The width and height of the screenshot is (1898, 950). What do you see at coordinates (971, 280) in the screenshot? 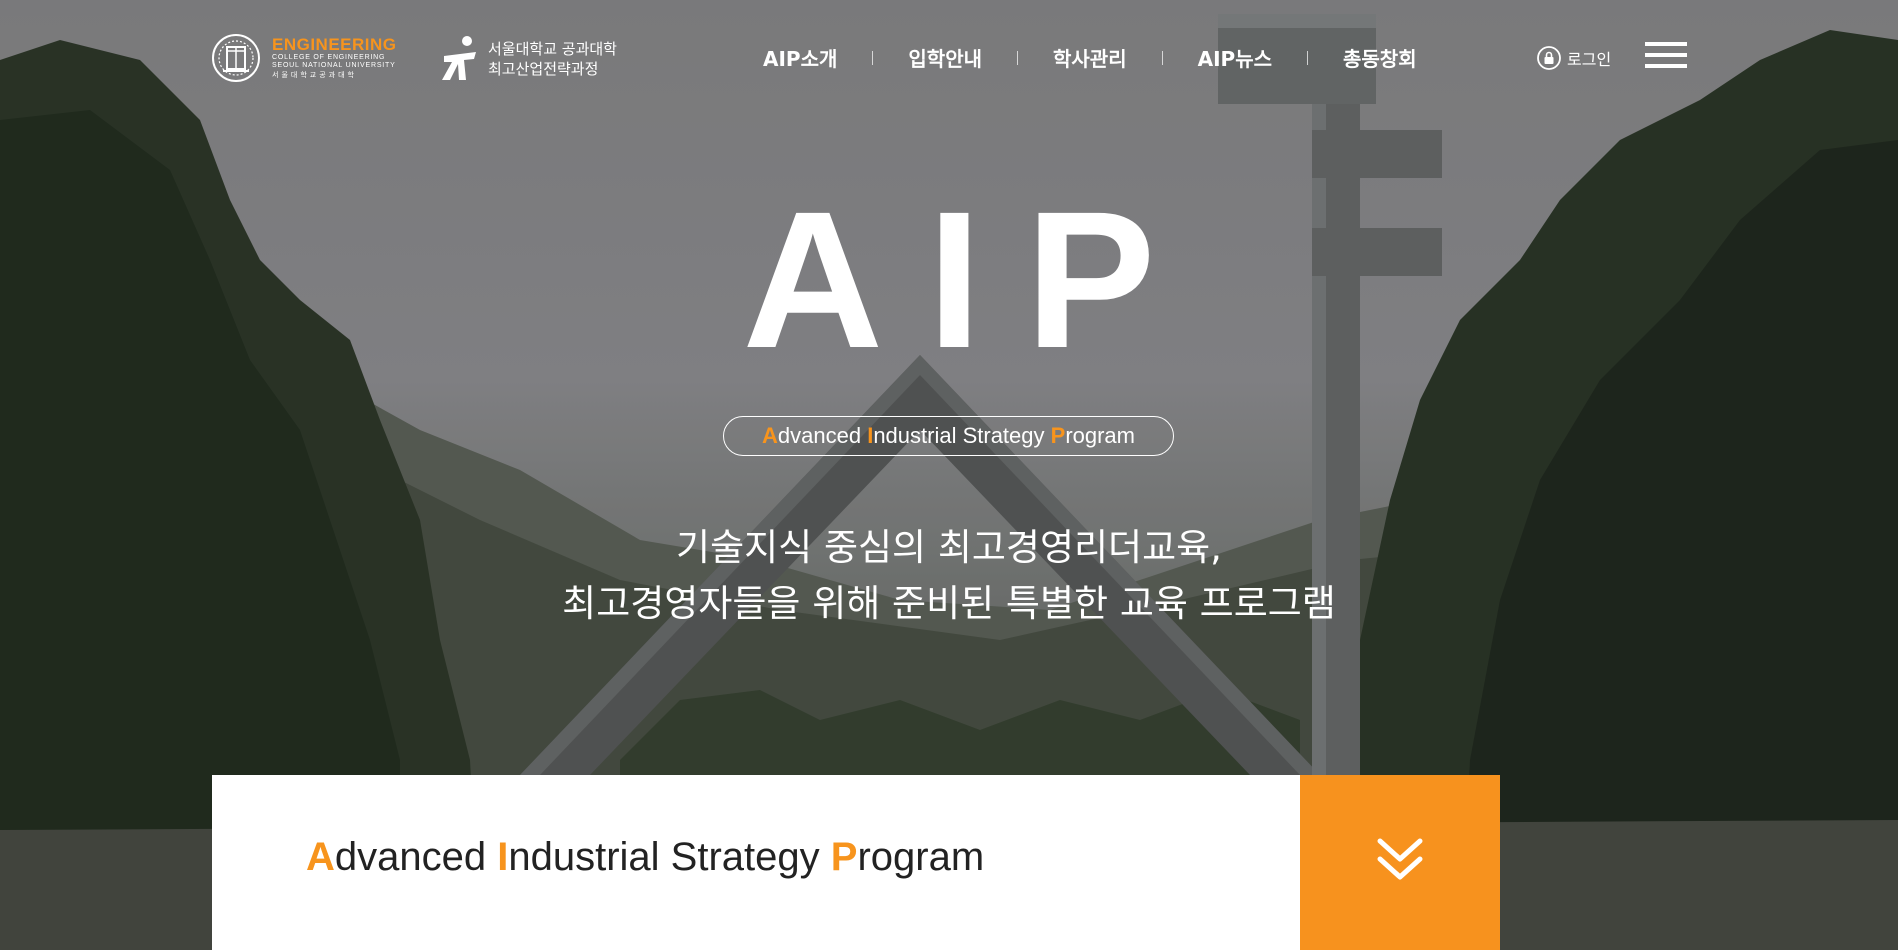
I see `hero-title: AIP` at bounding box center [971, 280].